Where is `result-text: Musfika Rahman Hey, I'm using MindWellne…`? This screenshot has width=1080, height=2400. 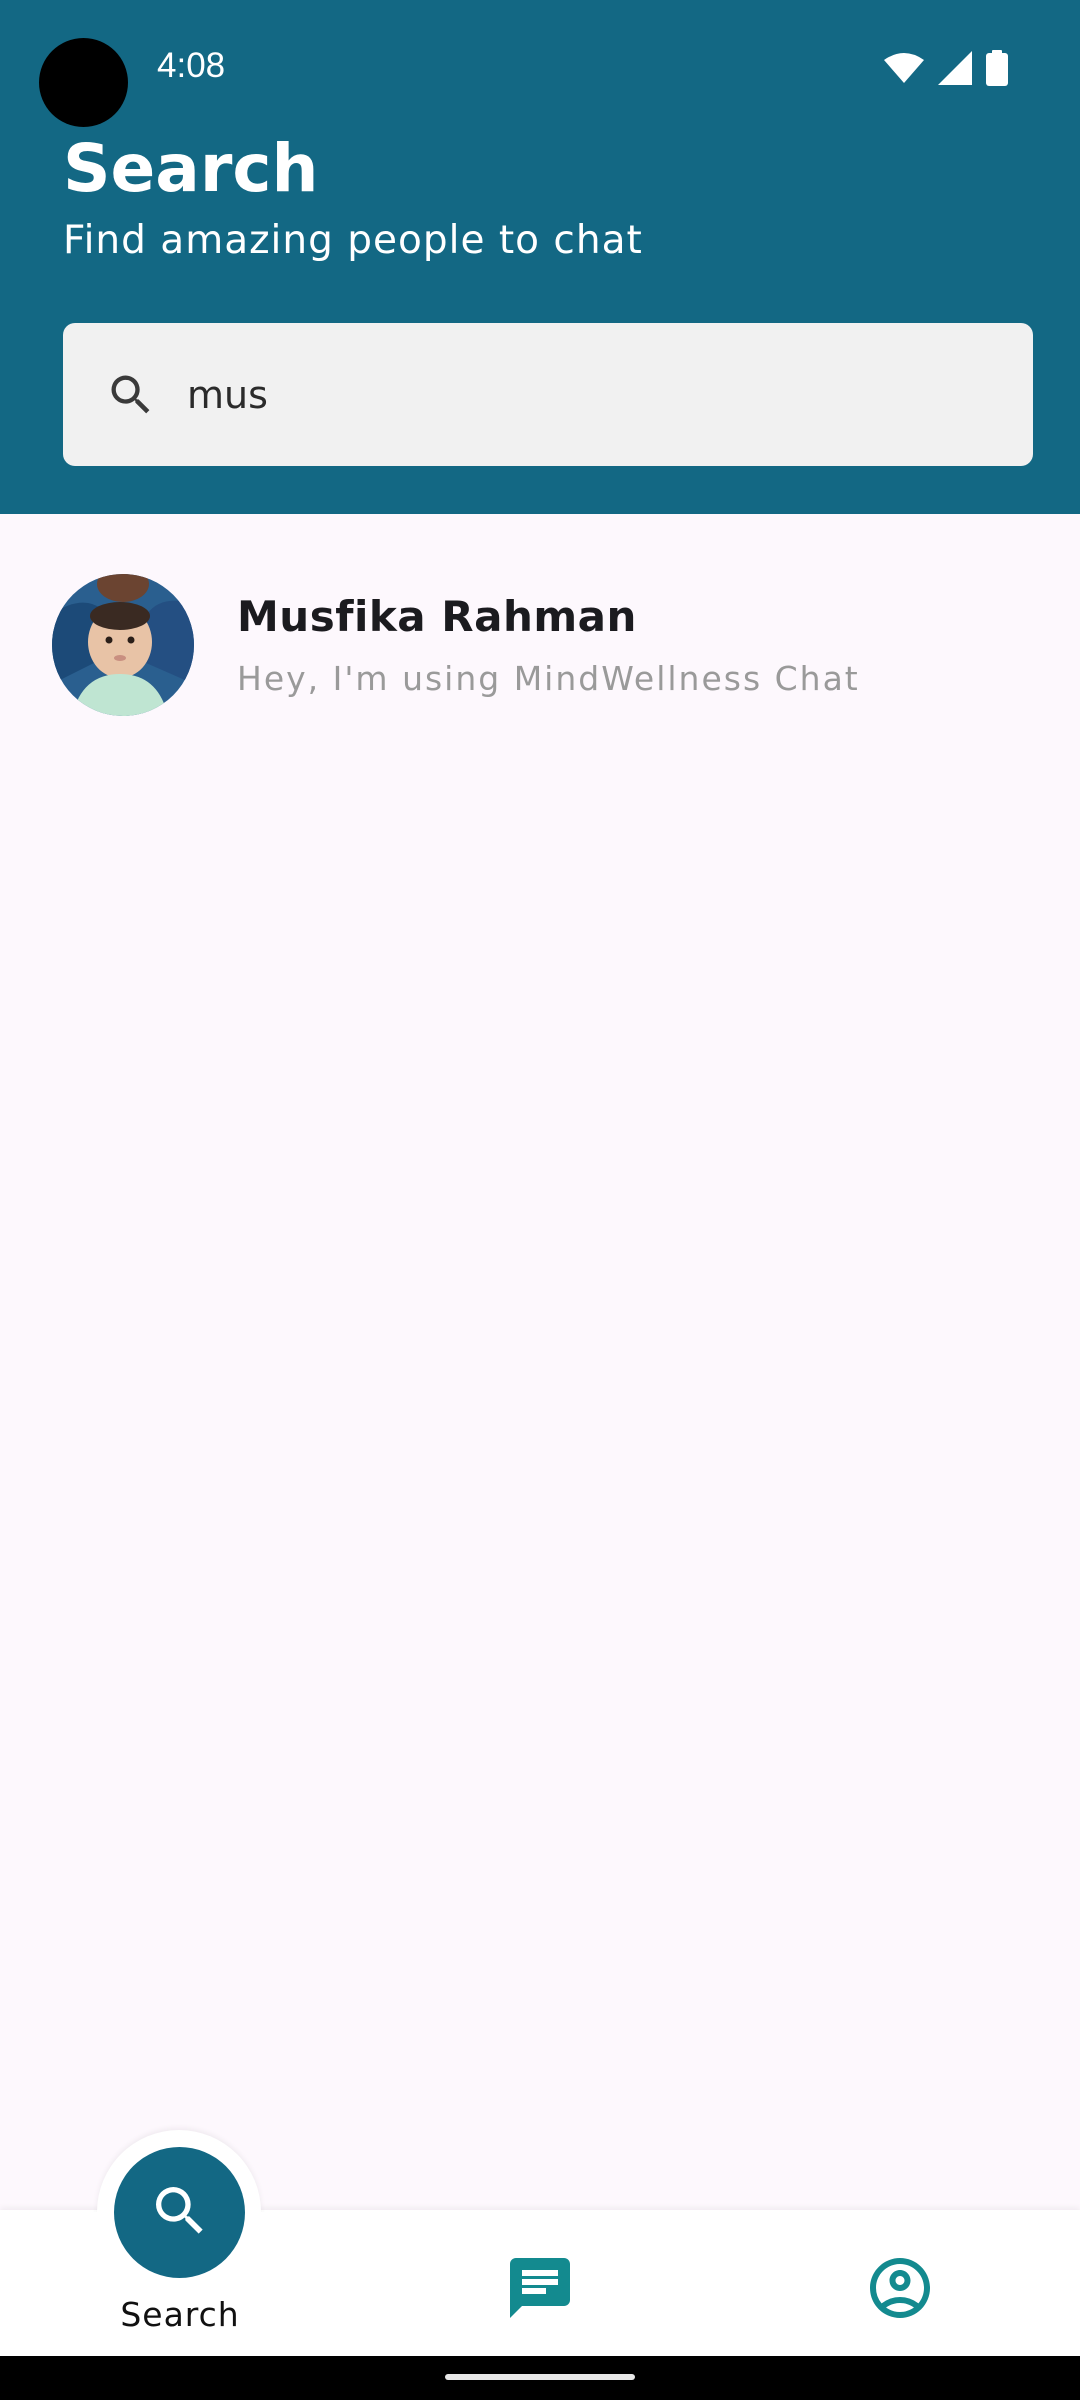
result-text: Musfika Rahman Hey, I'm using MindWellne… is located at coordinates (548, 645).